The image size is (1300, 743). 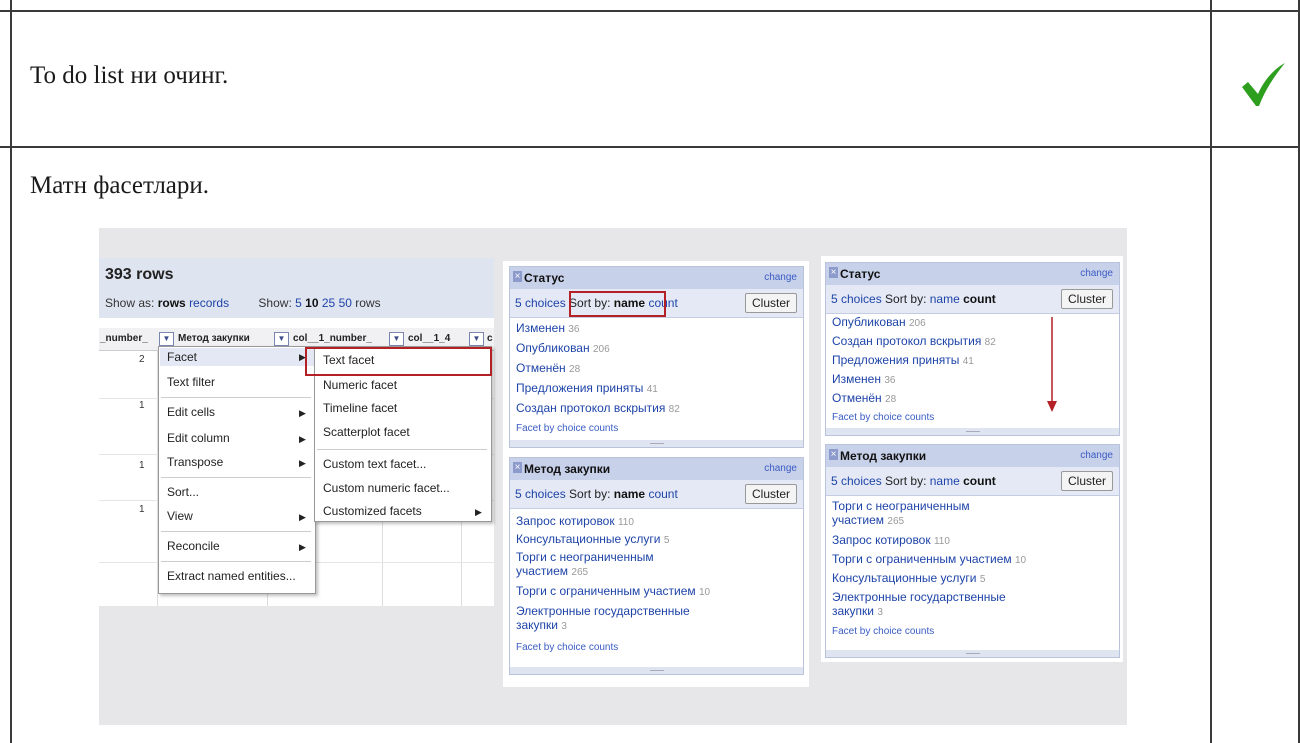 I want to click on column-header-number: _number_, so click(x=124, y=338).